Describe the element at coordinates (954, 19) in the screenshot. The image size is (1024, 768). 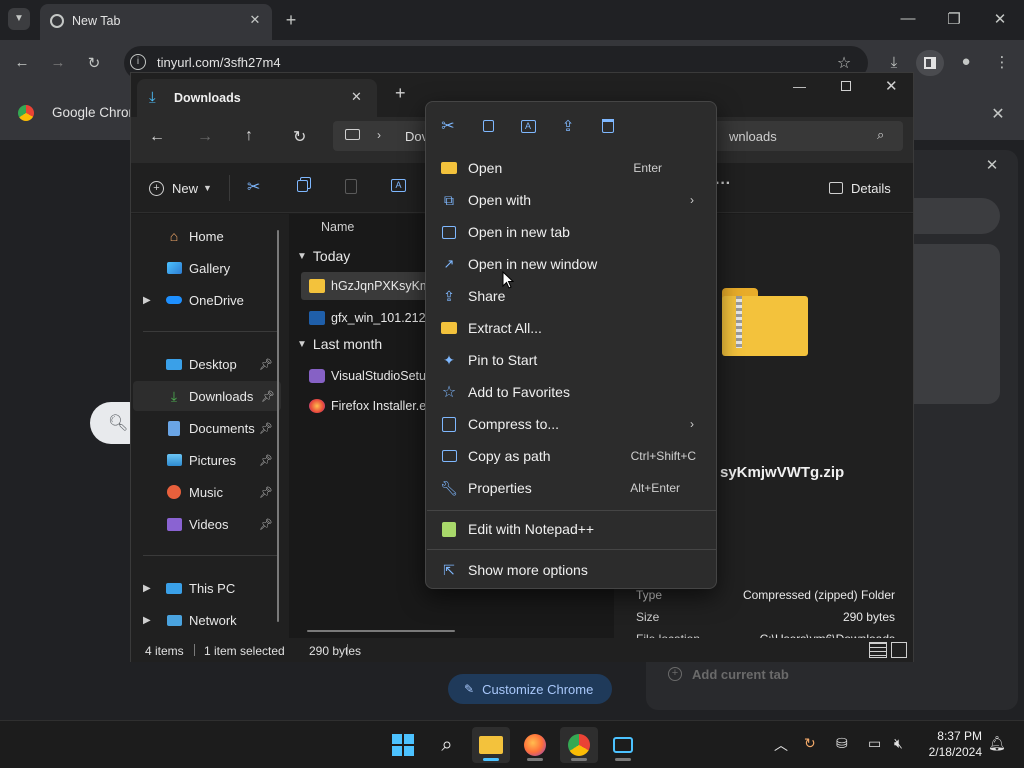
I see `restore-icon: ❐` at that location.